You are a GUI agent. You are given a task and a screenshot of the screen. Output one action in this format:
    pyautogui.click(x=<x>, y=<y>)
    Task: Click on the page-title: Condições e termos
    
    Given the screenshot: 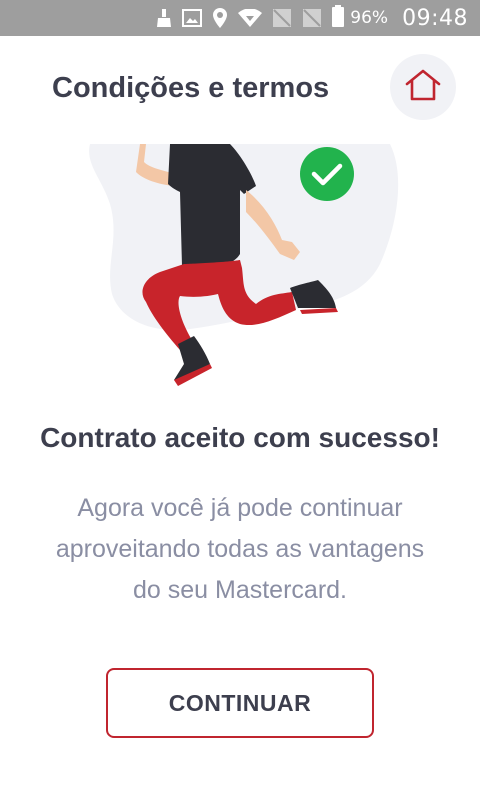 What is the action you would take?
    pyautogui.click(x=191, y=88)
    